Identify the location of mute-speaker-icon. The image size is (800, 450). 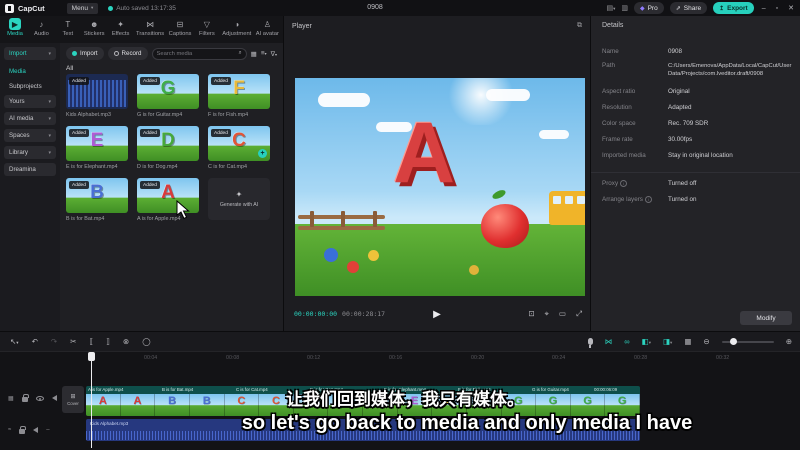
(36, 430).